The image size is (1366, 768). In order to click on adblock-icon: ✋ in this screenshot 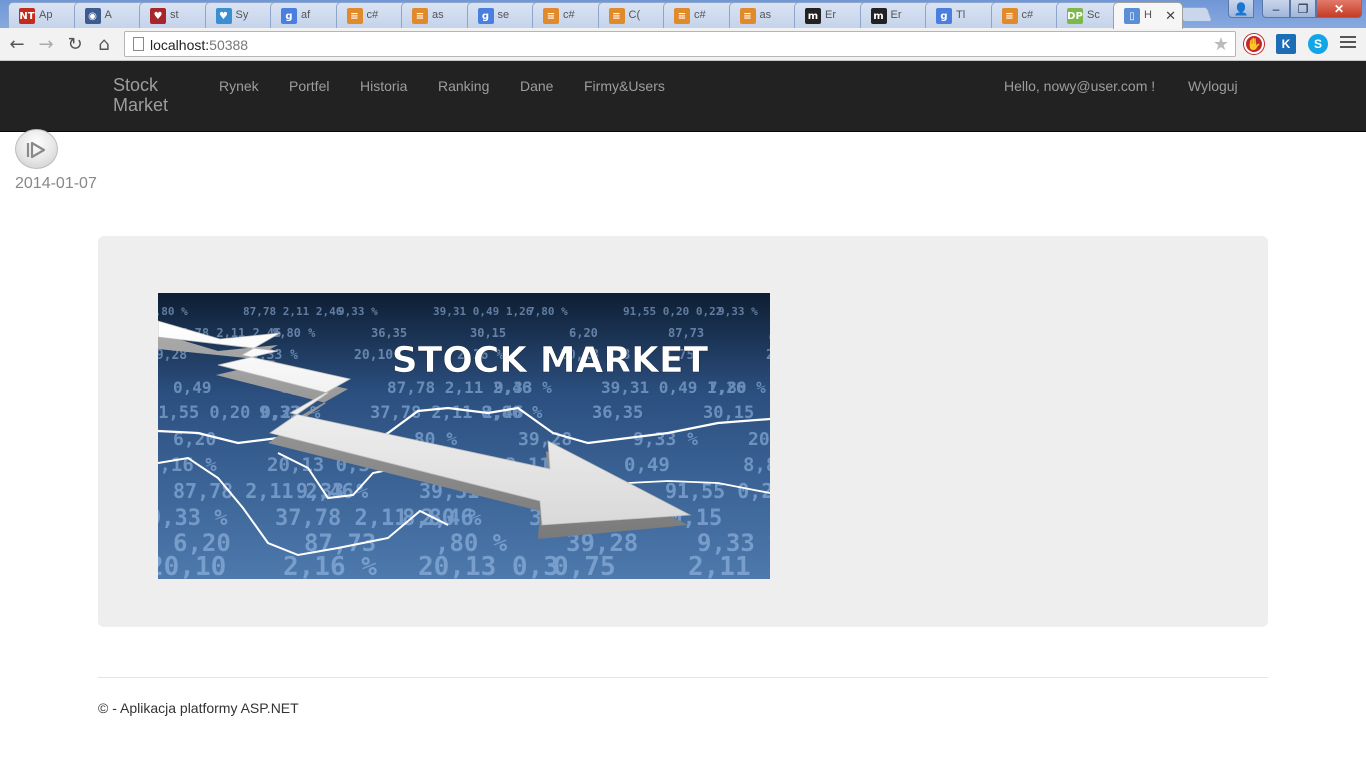, I will do `click(1254, 44)`.